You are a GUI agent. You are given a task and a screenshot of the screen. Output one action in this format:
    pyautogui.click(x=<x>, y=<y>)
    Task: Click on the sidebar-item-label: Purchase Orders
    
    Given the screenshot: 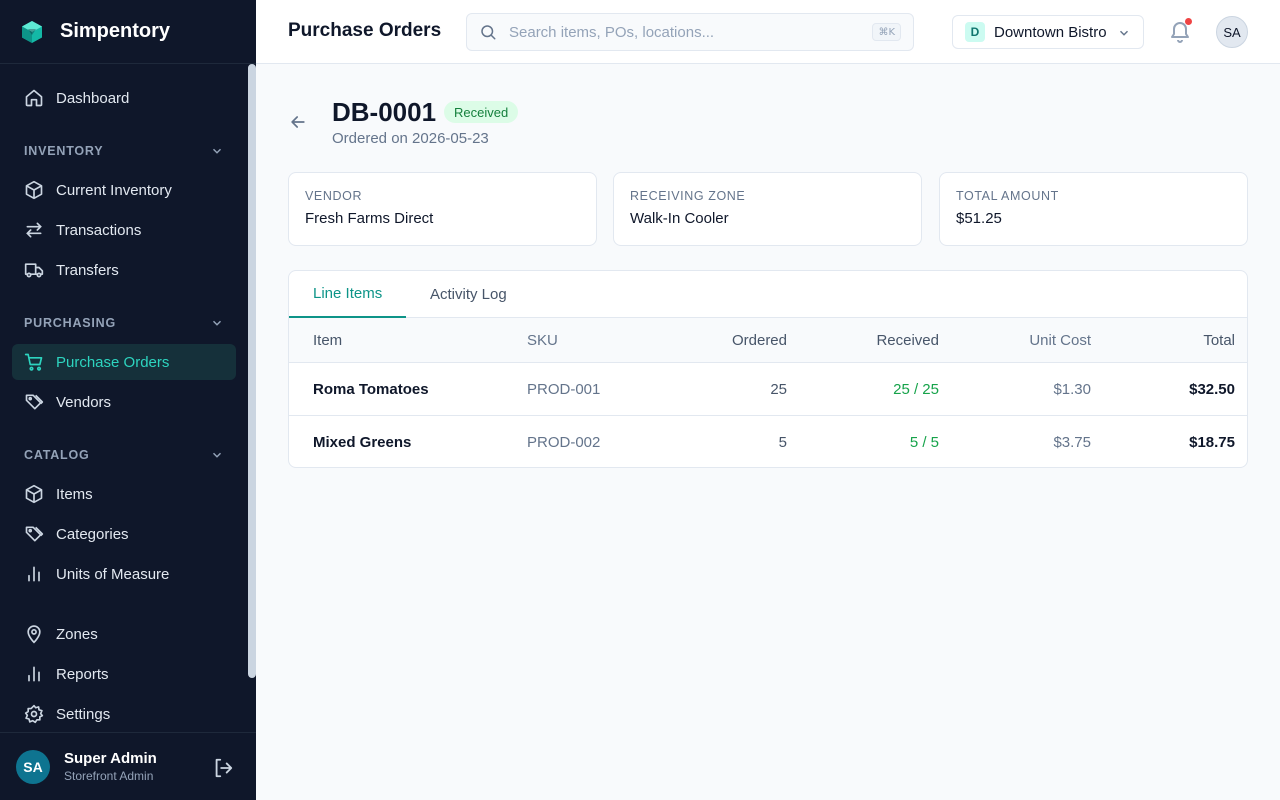 What is the action you would take?
    pyautogui.click(x=113, y=362)
    